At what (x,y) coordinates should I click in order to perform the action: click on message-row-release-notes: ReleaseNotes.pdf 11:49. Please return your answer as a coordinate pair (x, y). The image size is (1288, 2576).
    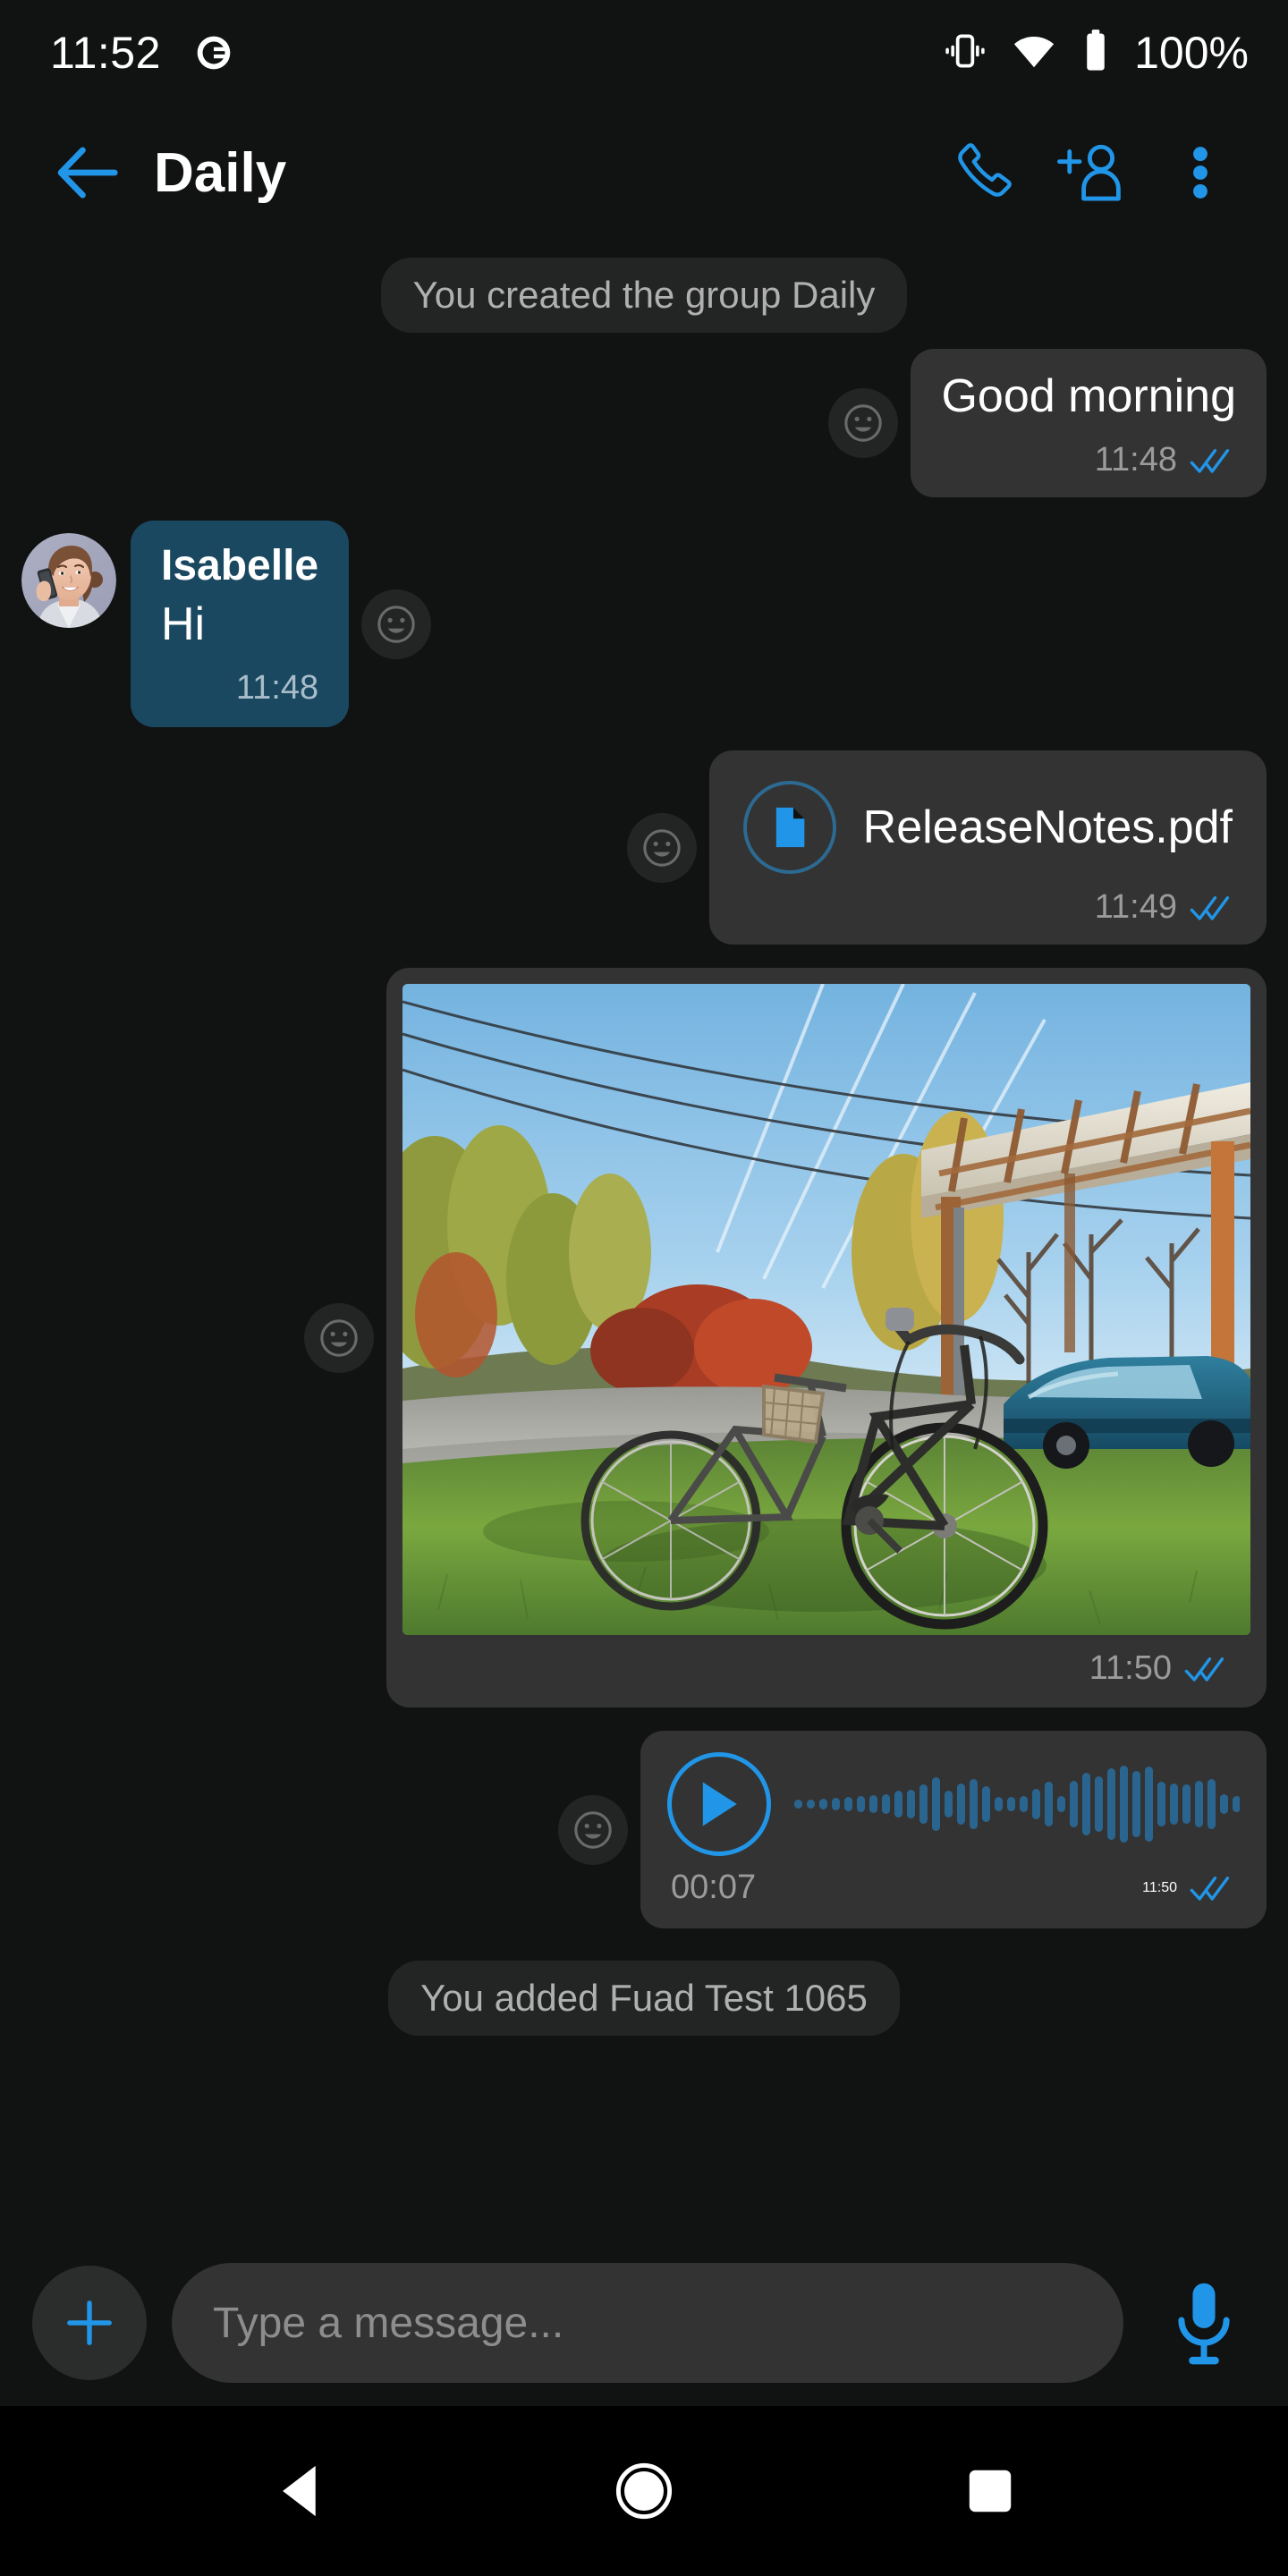
    Looking at the image, I should click on (644, 847).